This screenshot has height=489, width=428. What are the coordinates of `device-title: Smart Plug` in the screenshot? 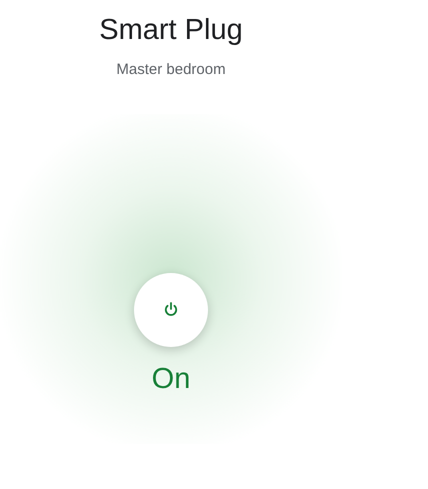 It's located at (171, 30).